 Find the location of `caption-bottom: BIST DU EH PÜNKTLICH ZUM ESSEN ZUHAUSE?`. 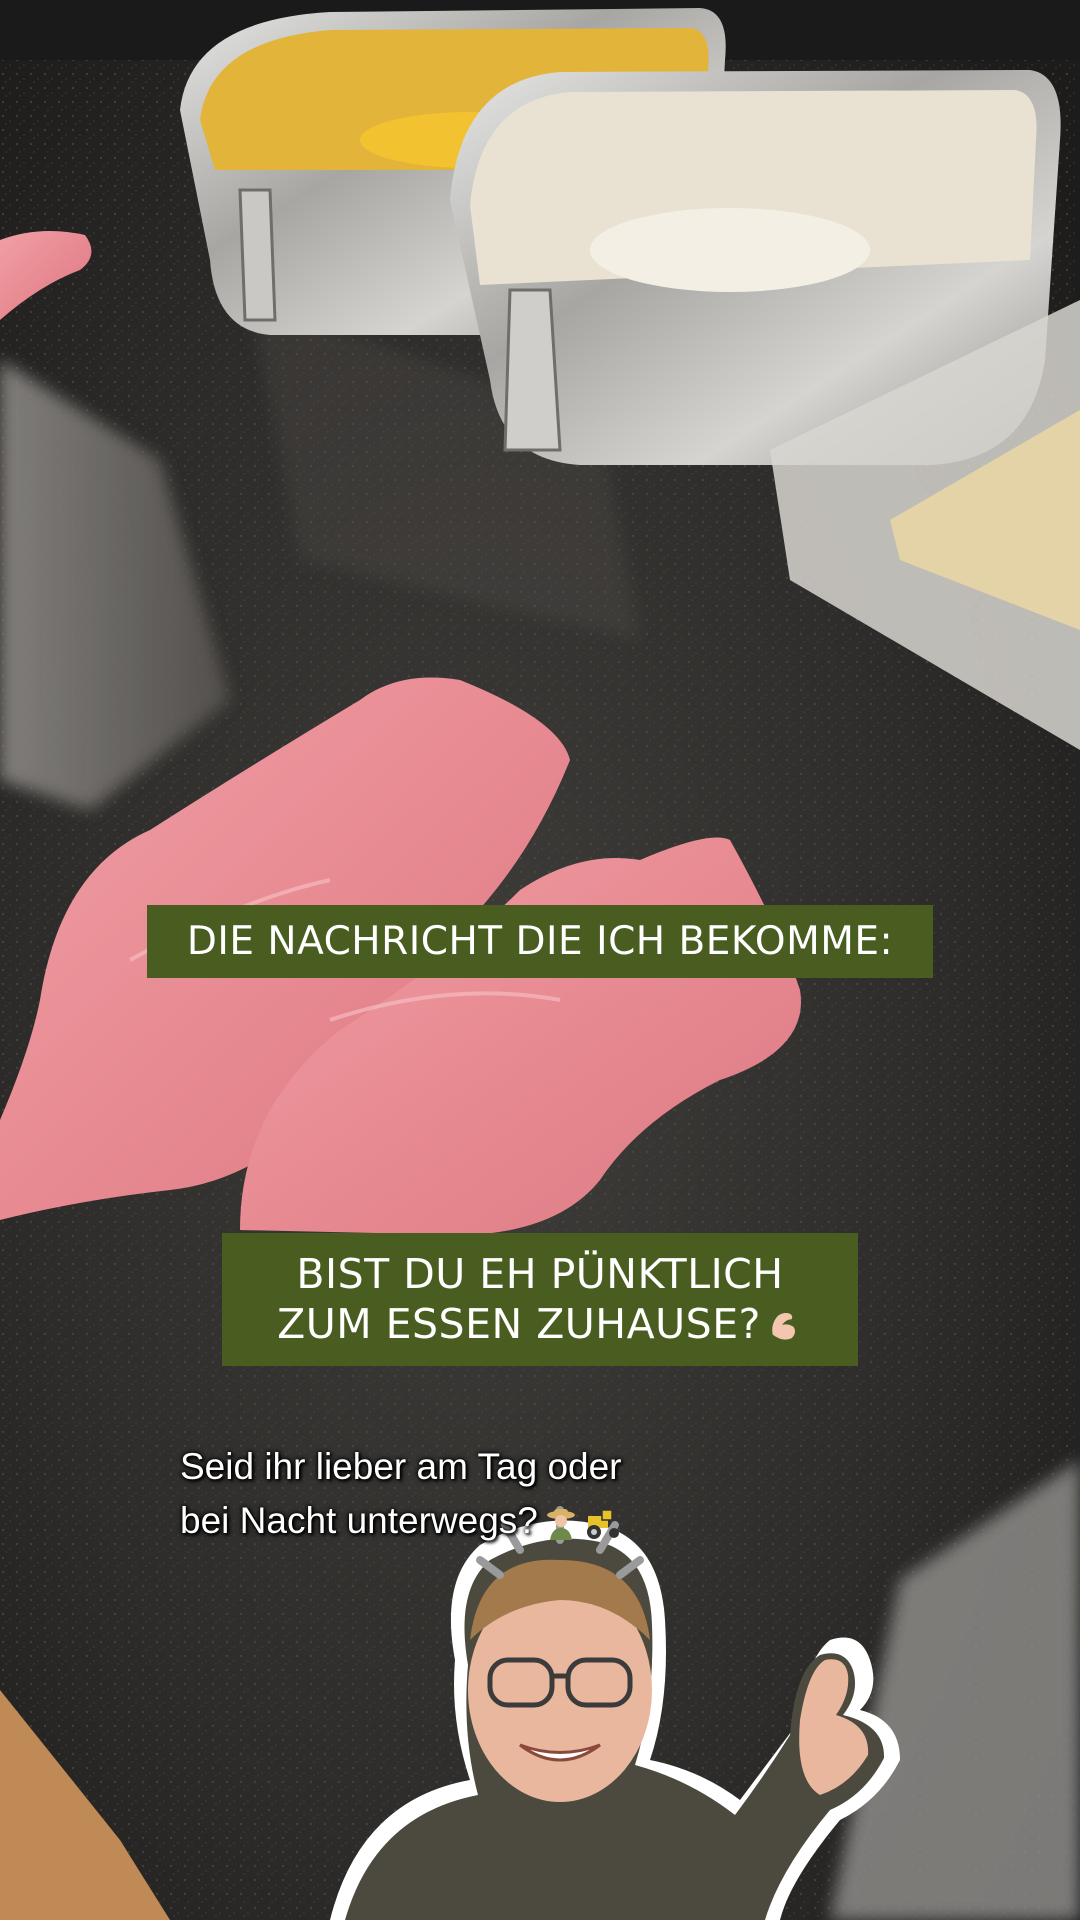

caption-bottom: BIST DU EH PÜNKTLICH ZUM ESSEN ZUHAUSE? is located at coordinates (540, 1299).